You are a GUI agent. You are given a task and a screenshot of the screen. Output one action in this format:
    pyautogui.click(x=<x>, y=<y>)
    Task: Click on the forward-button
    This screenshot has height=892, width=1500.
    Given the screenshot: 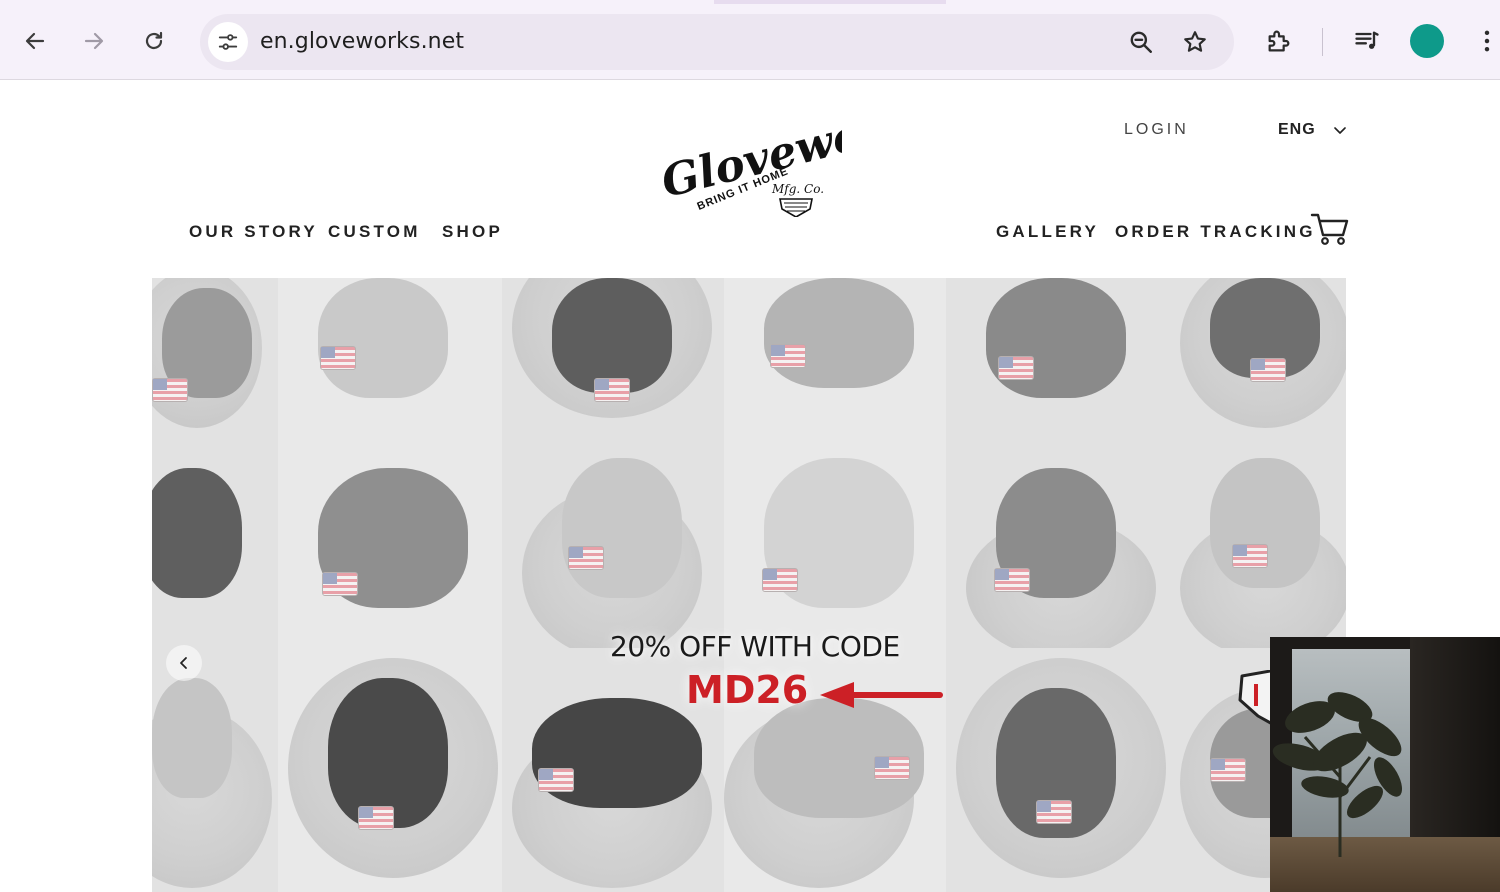 What is the action you would take?
    pyautogui.click(x=94, y=41)
    